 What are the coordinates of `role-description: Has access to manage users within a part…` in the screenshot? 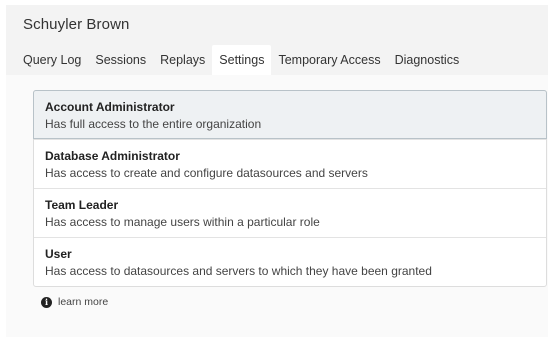 It's located at (182, 222).